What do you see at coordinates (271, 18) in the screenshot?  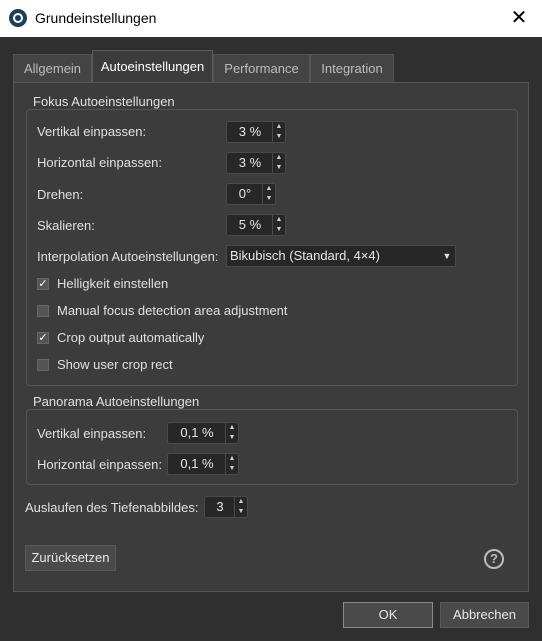 I see `title-bar: Grundeinstellungen ✕` at bounding box center [271, 18].